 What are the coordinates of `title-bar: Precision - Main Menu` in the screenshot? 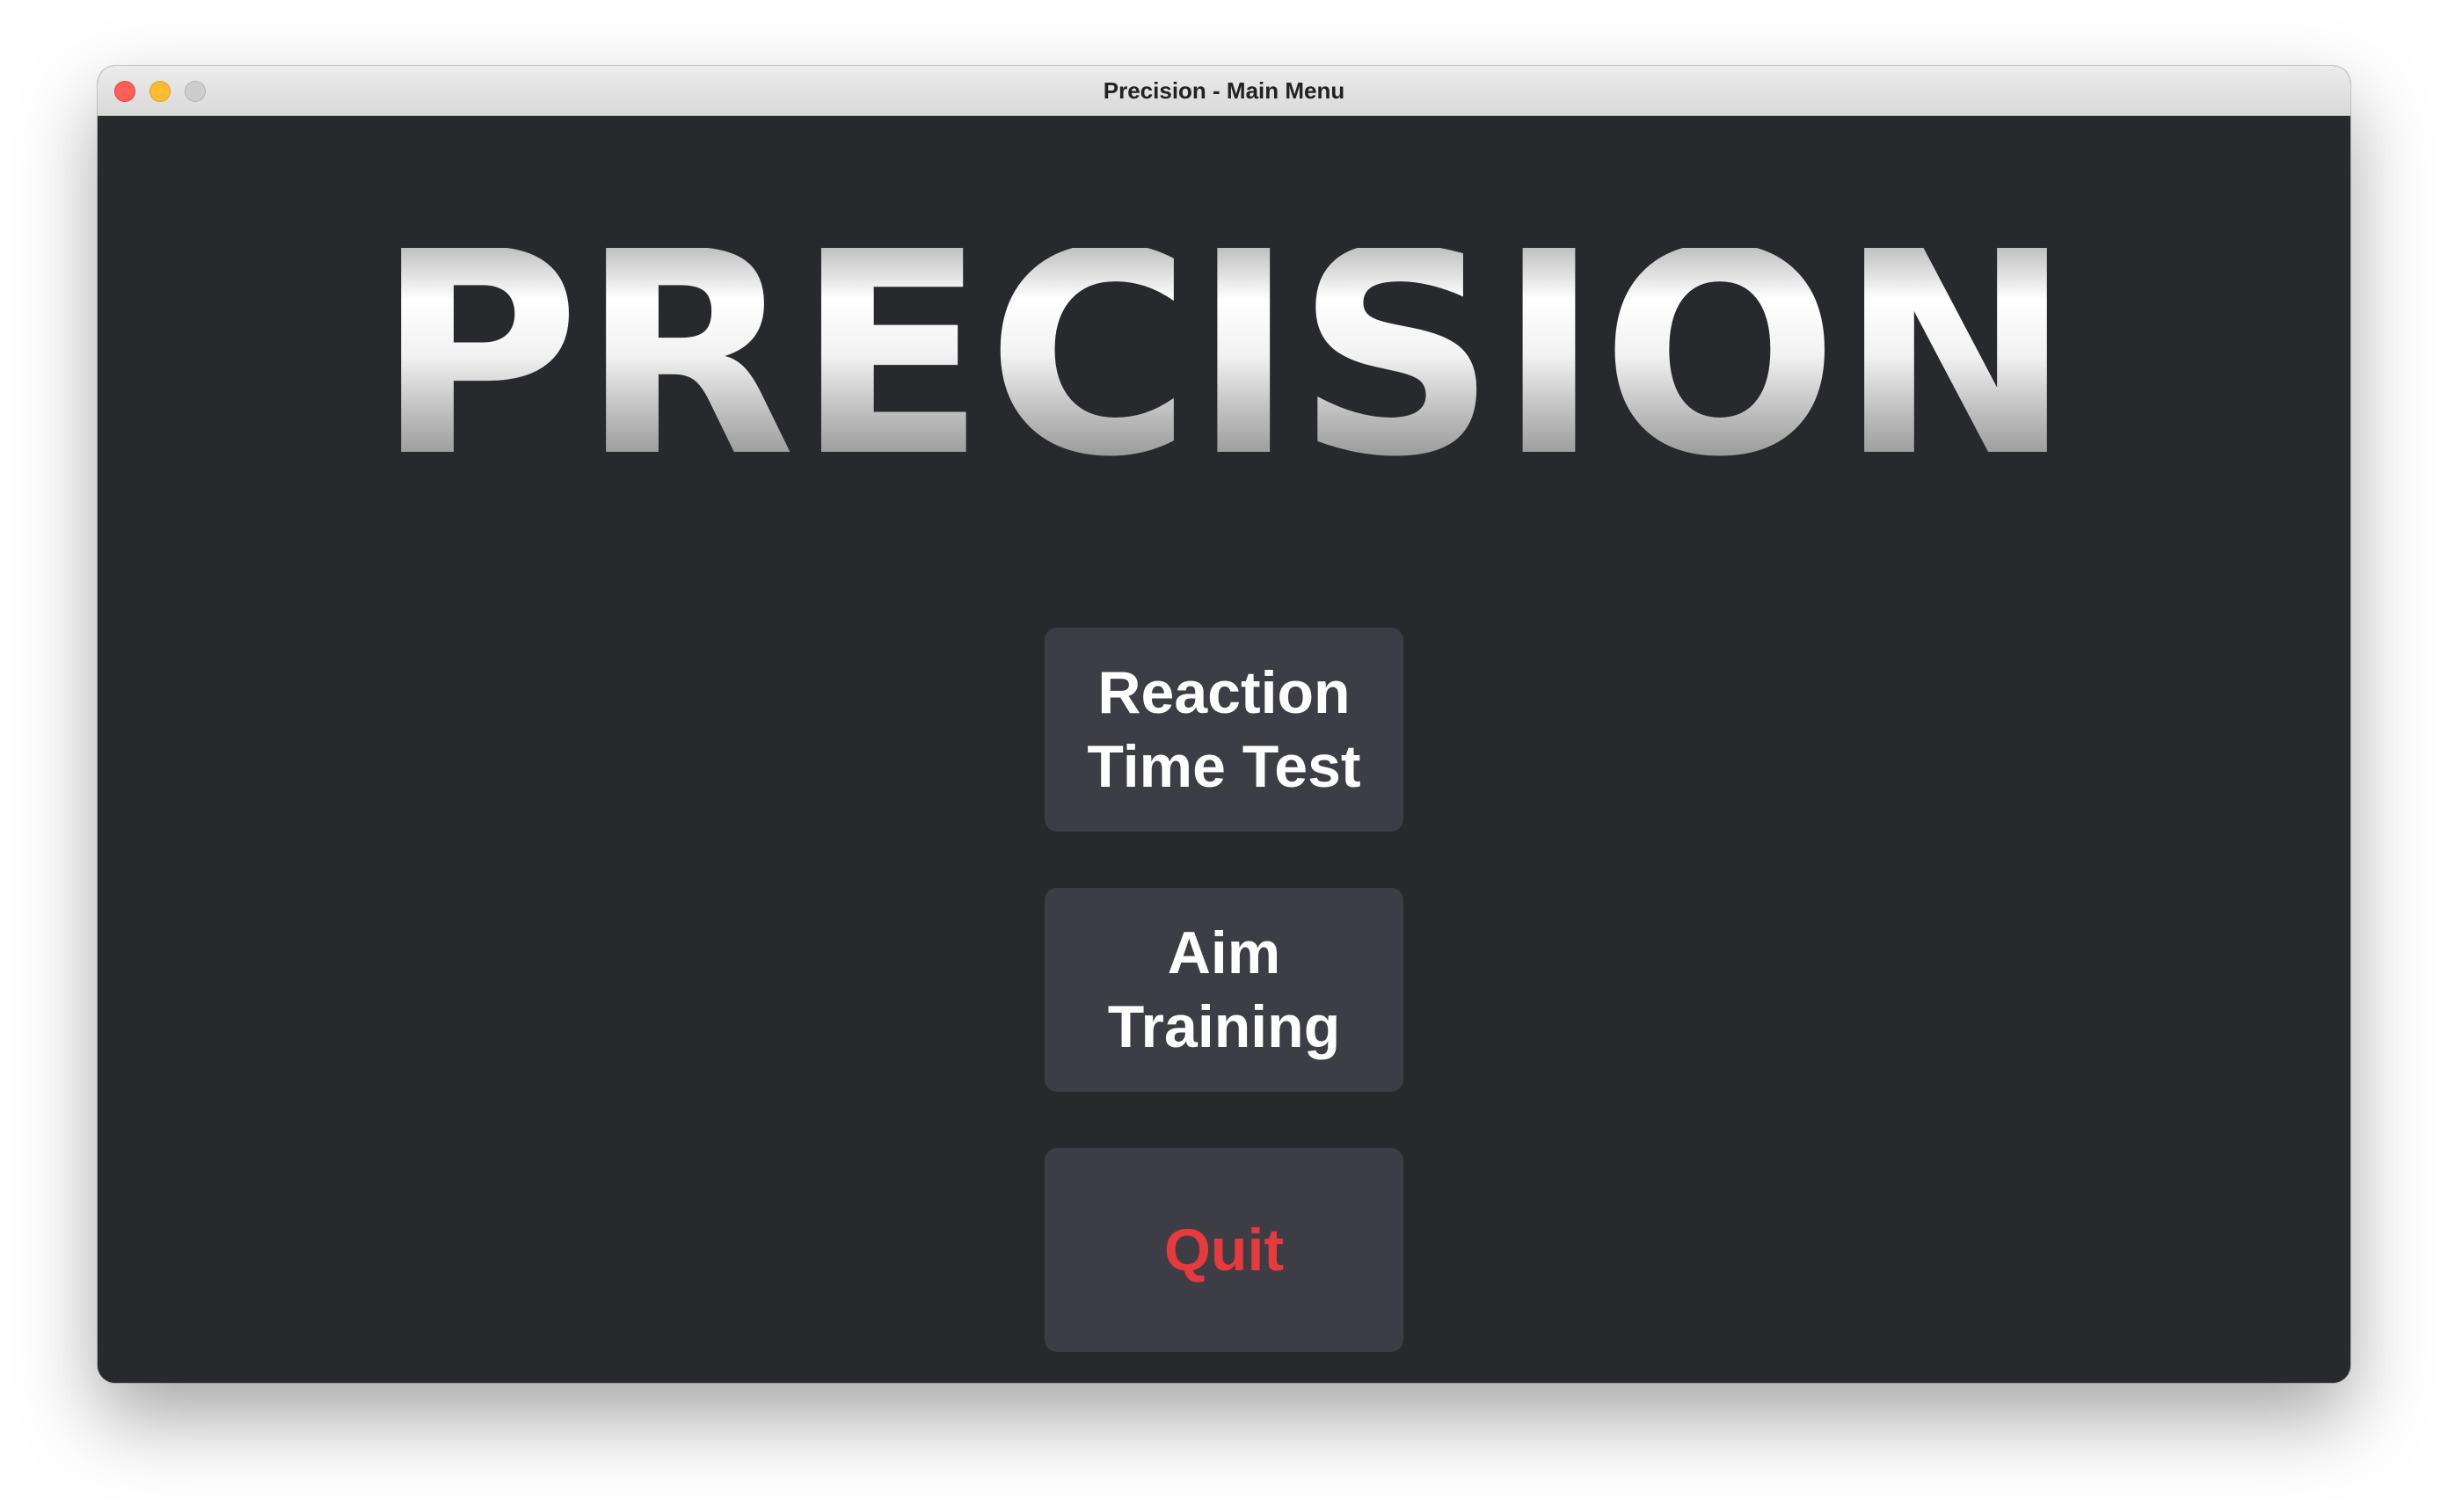 It's located at (1224, 91).